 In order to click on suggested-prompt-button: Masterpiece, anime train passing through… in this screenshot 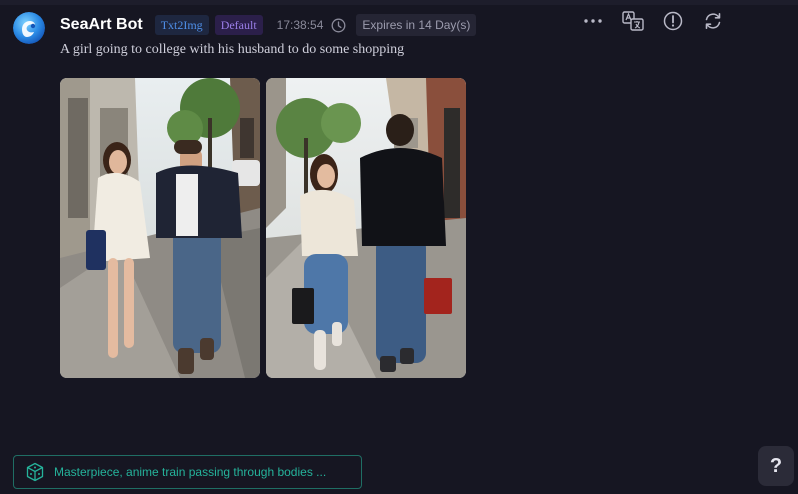, I will do `click(187, 472)`.